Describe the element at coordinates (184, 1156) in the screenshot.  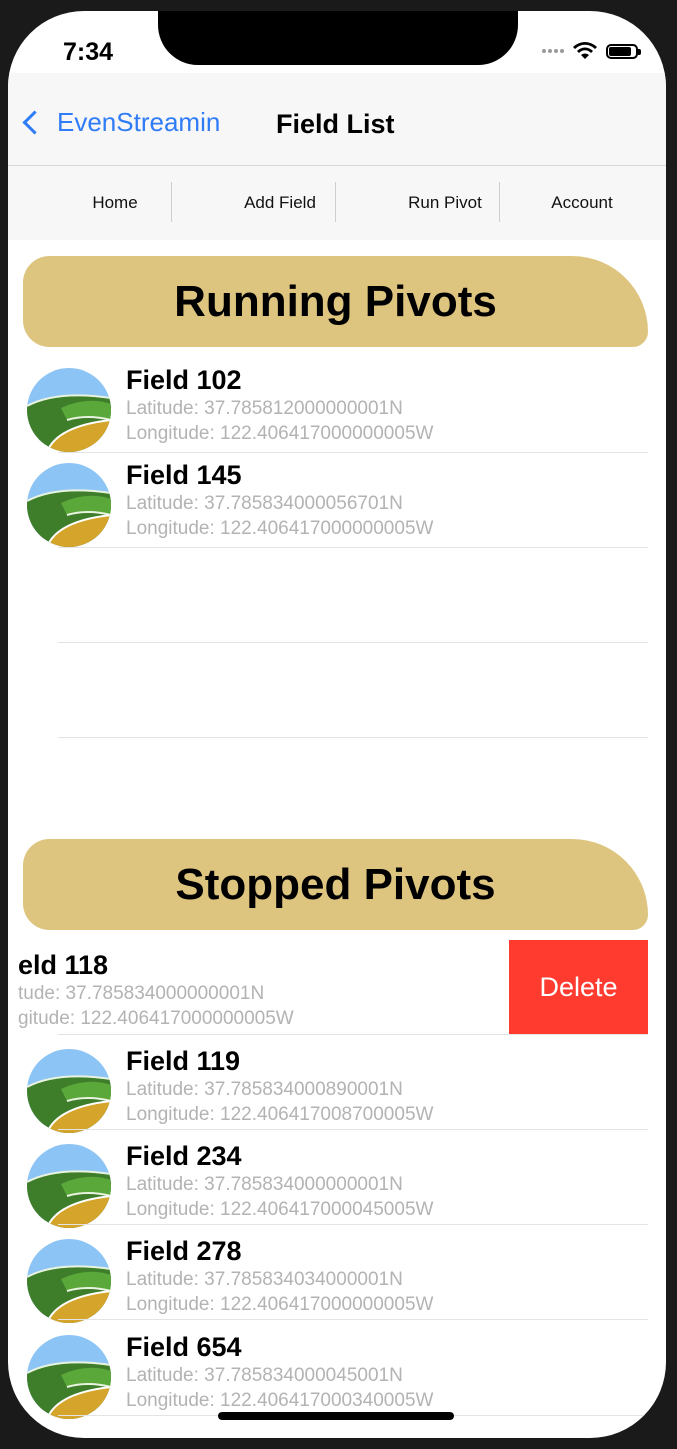
I see `field-title: Field 234` at that location.